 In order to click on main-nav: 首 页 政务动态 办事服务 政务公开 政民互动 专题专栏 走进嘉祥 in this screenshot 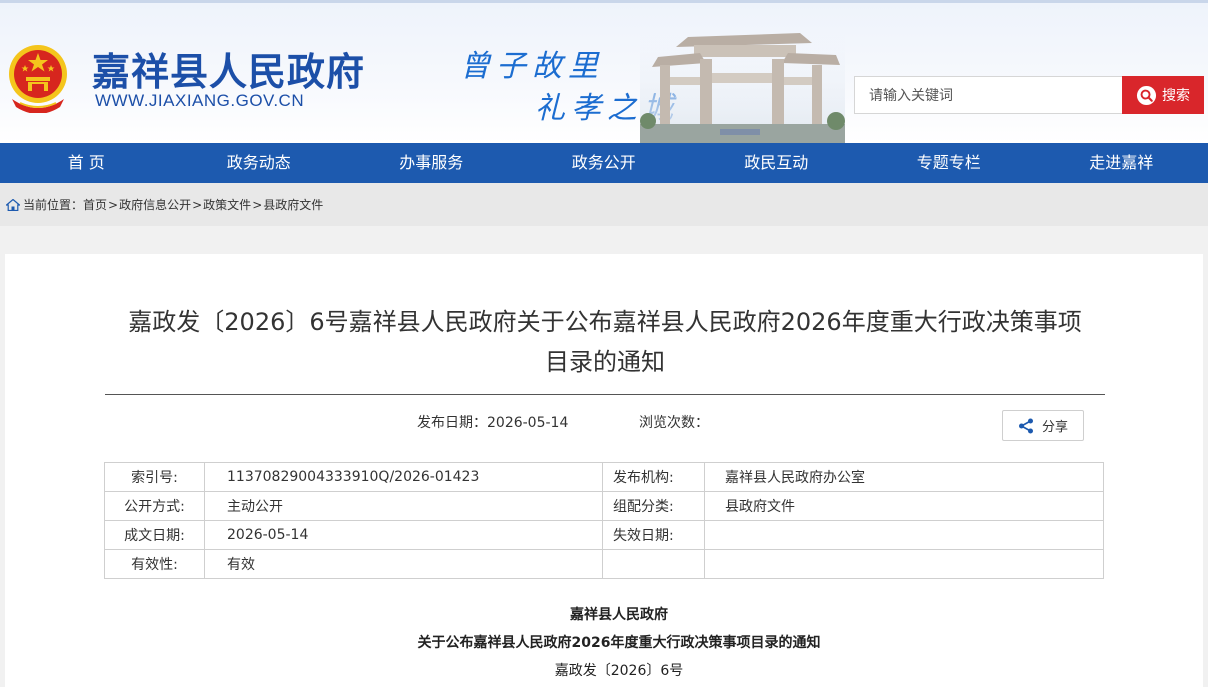, I will do `click(604, 163)`.